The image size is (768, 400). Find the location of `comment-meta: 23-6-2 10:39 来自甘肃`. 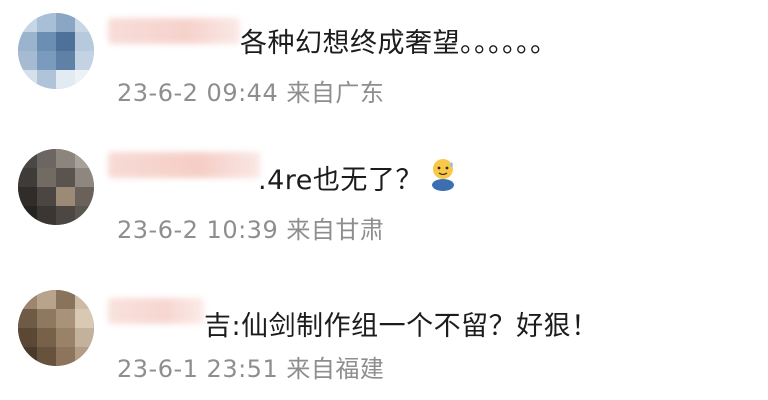

comment-meta: 23-6-2 10:39 来自甘肃 is located at coordinates (250, 227).